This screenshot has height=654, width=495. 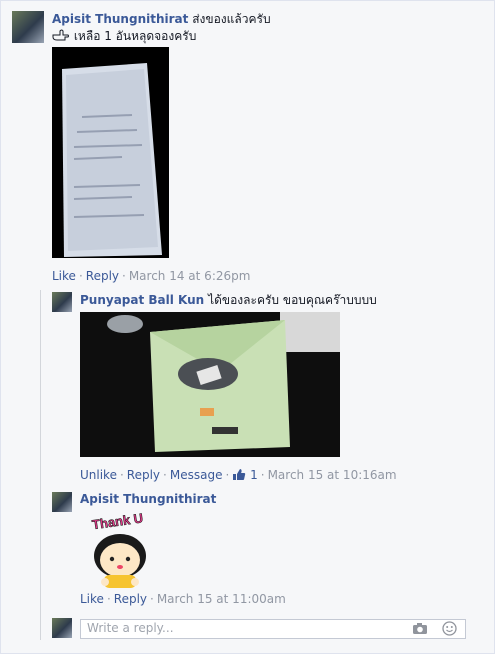 What do you see at coordinates (231, 19) in the screenshot?
I see `comment-text: ส่งของแล้วครับ` at bounding box center [231, 19].